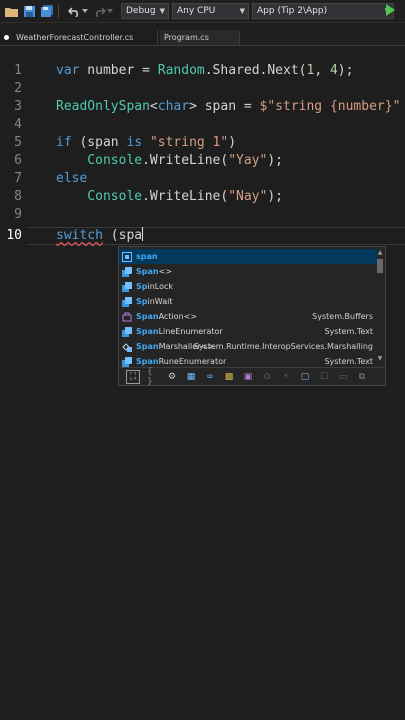 Image resolution: width=405 pixels, height=720 pixels. What do you see at coordinates (196, 11) in the screenshot?
I see `platform-select-value: Any CPU` at bounding box center [196, 11].